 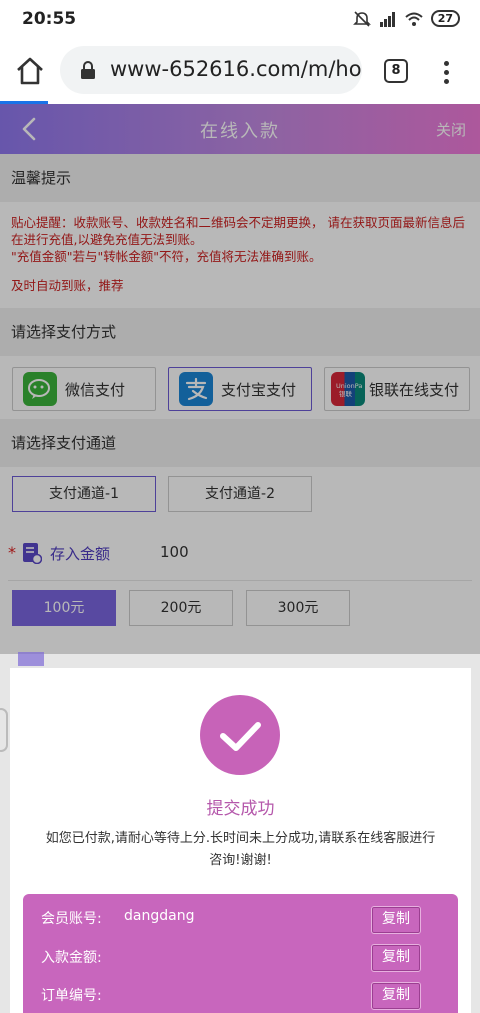 What do you see at coordinates (349, 386) in the screenshot?
I see `svg-text: UnionPay` at bounding box center [349, 386].